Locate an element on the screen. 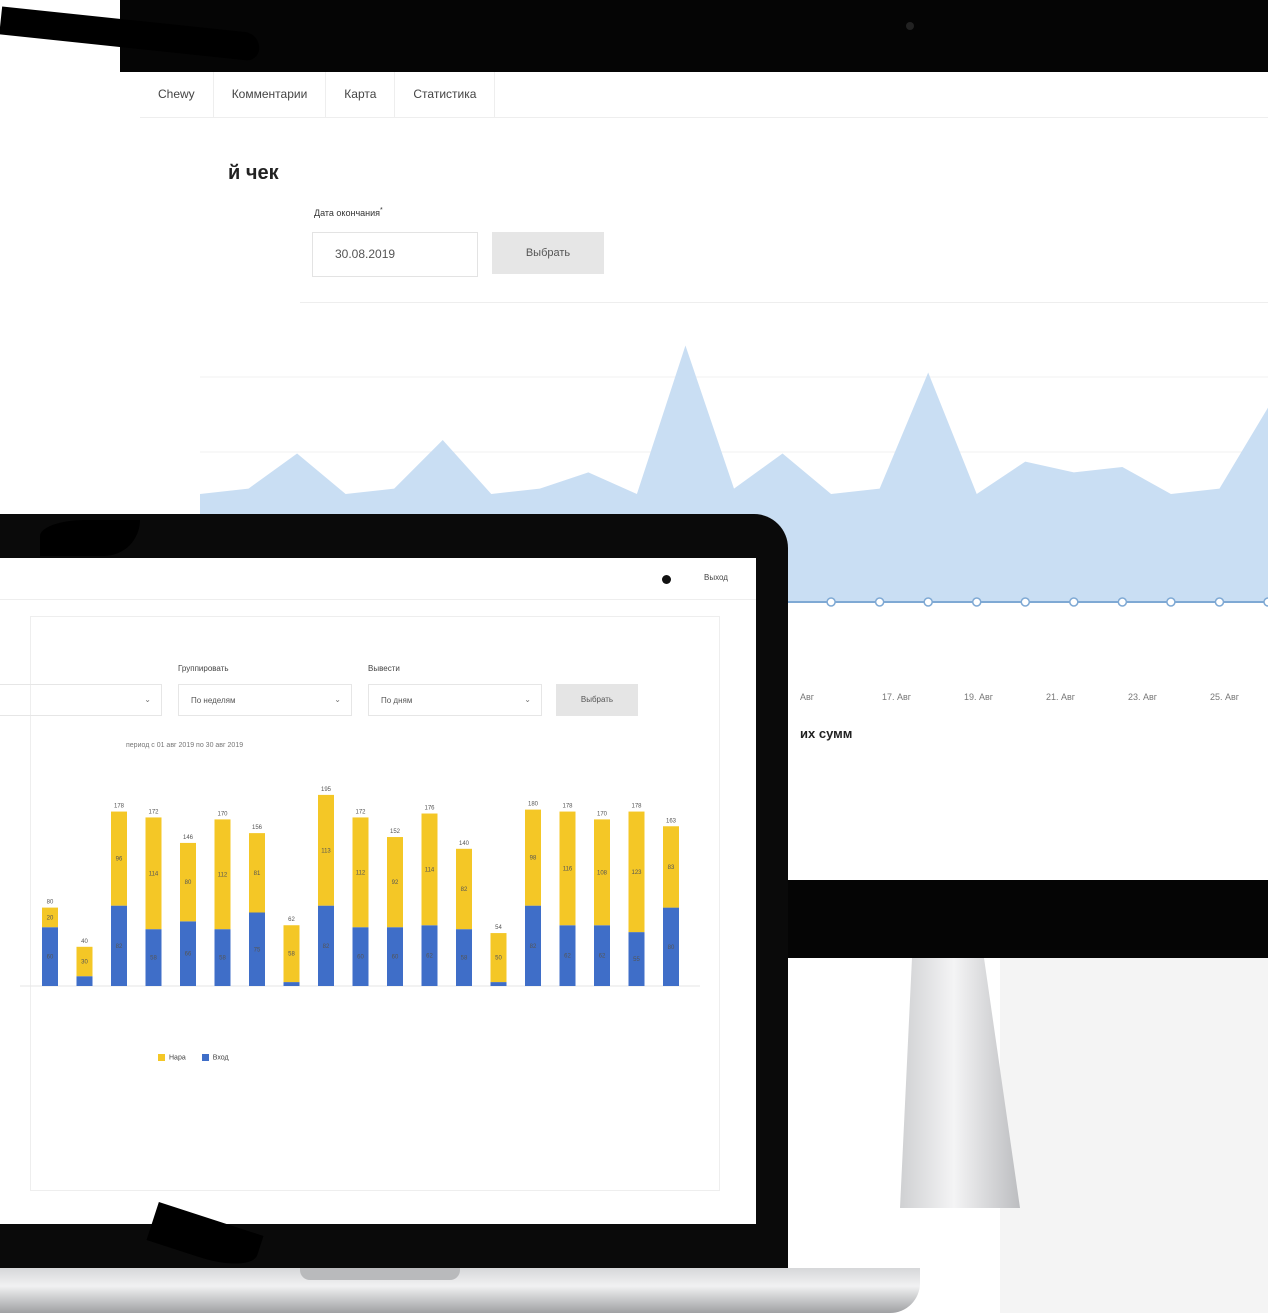  bar-total-label: 176 is located at coordinates (429, 809).